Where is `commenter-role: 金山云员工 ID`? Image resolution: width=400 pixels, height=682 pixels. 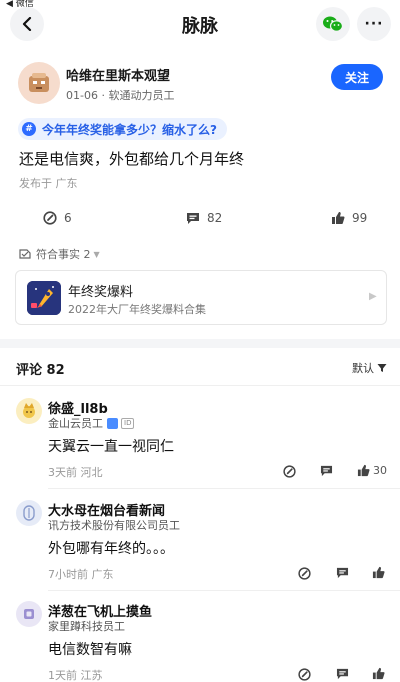 commenter-role: 金山云员工 ID is located at coordinates (91, 423).